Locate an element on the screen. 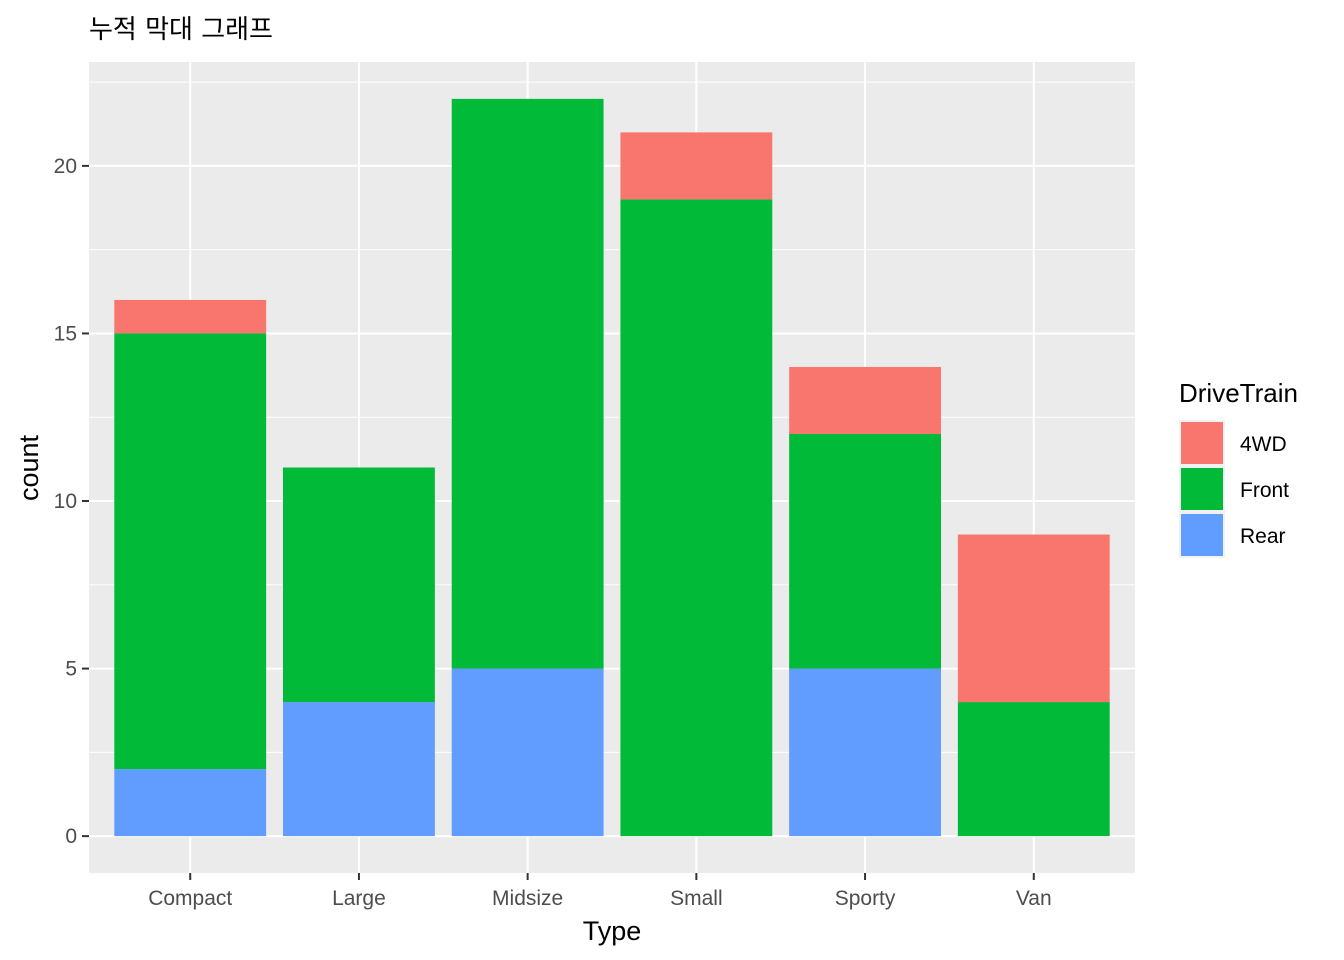 This screenshot has width=1344, height=960. bar-segment-midsize-front is located at coordinates (527, 383).